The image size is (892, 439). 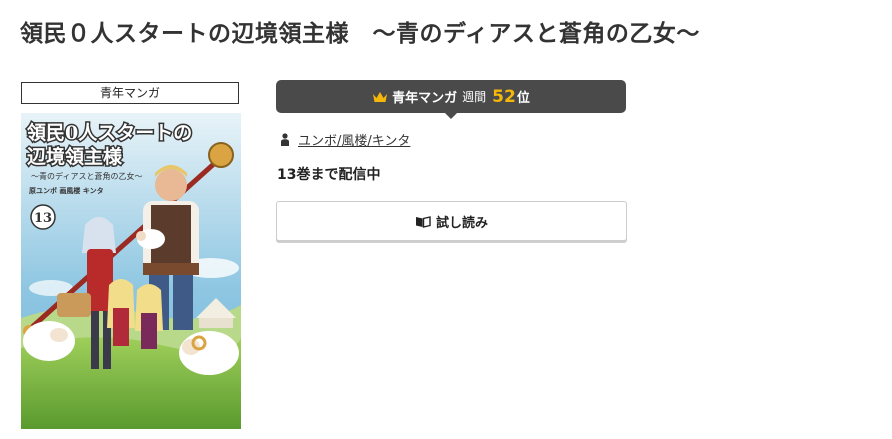 What do you see at coordinates (423, 221) in the screenshot?
I see `open-book-icon` at bounding box center [423, 221].